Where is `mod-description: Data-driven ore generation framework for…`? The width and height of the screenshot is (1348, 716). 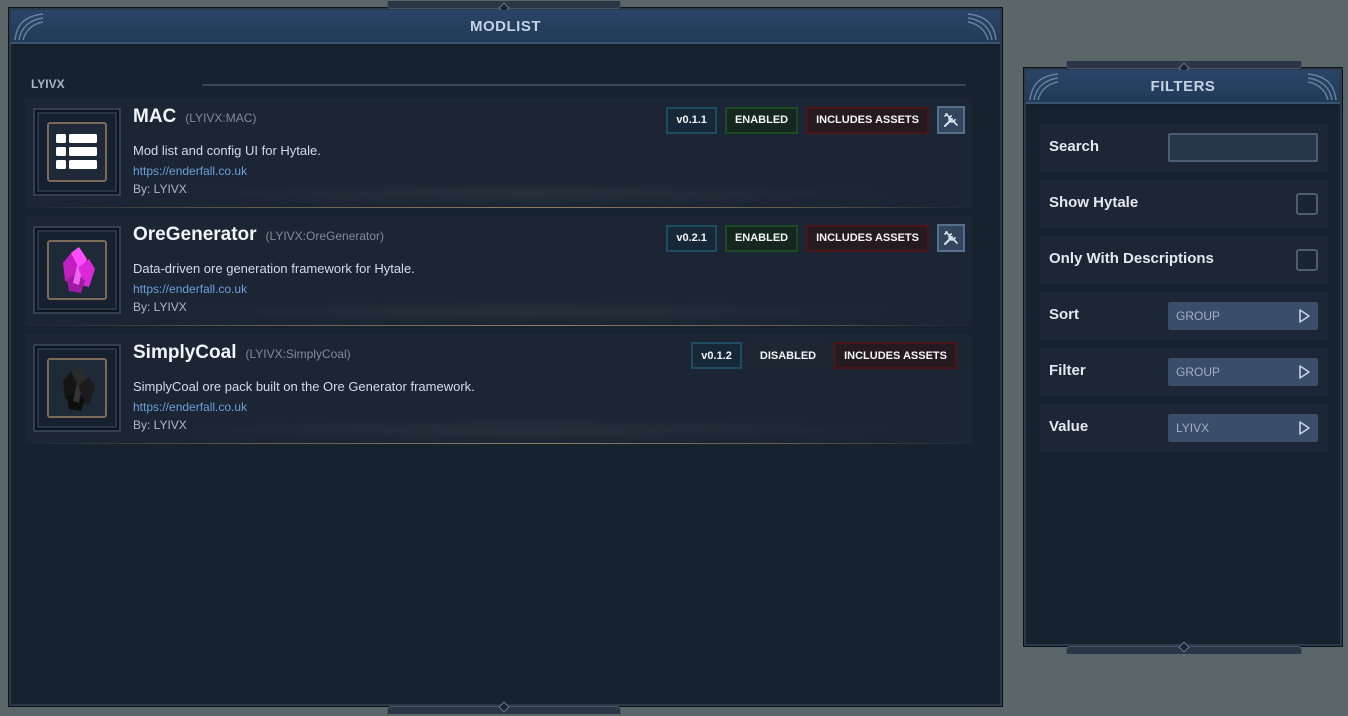
mod-description: Data-driven ore generation framework for… is located at coordinates (274, 268).